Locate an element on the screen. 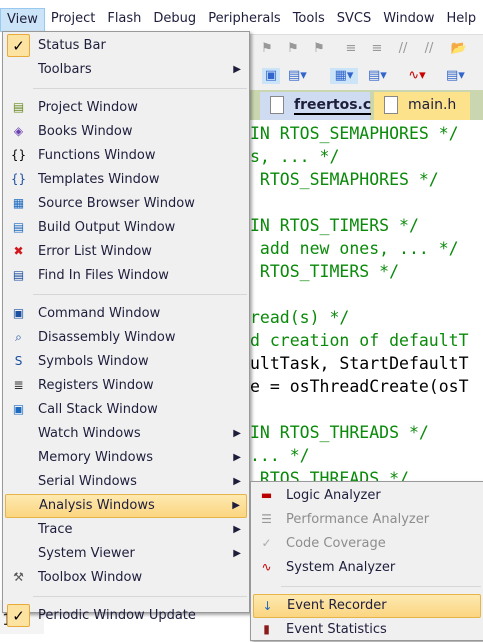  menu-item-label: Books Window is located at coordinates (85, 131).